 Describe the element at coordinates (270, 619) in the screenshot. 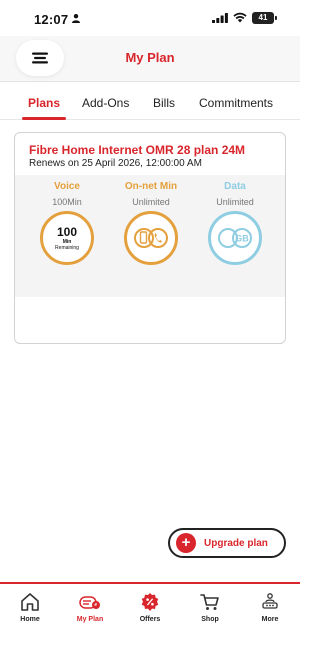

I see `nav-label: More` at that location.